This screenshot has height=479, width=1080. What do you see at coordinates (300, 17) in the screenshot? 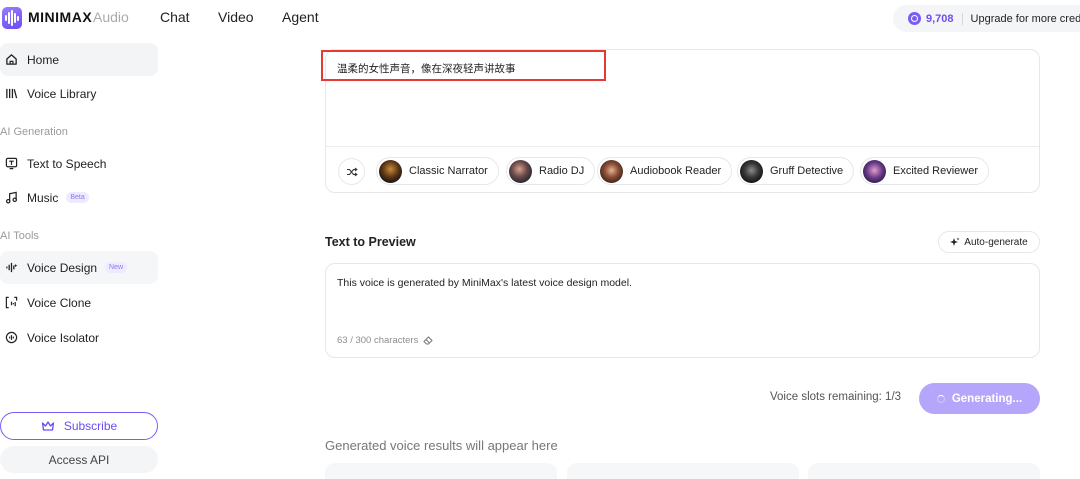
I see `nav-agent: Agent` at bounding box center [300, 17].